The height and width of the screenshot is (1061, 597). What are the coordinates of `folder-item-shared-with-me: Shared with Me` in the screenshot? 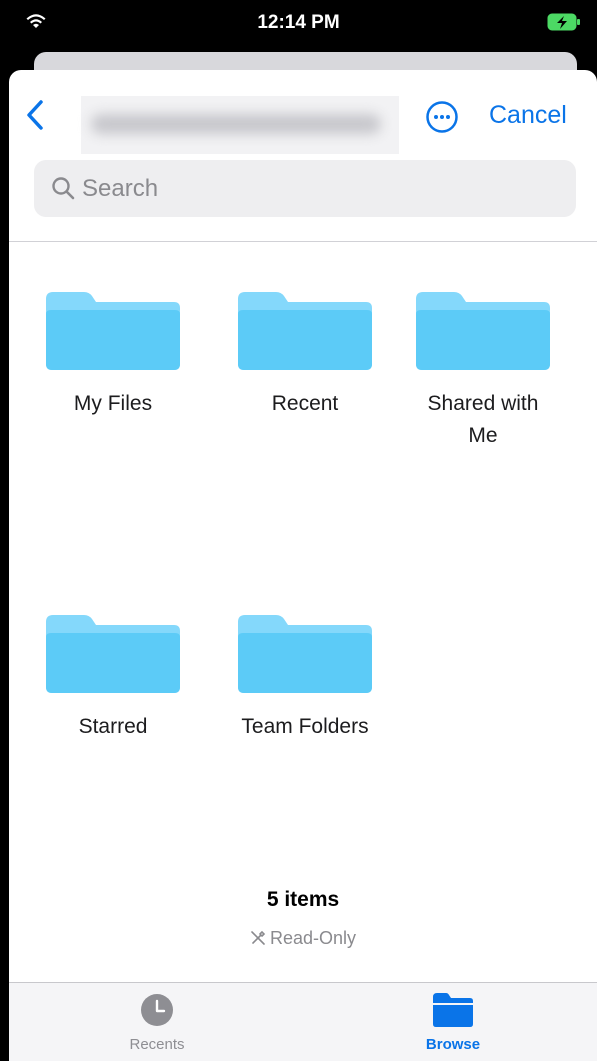 It's located at (483, 372).